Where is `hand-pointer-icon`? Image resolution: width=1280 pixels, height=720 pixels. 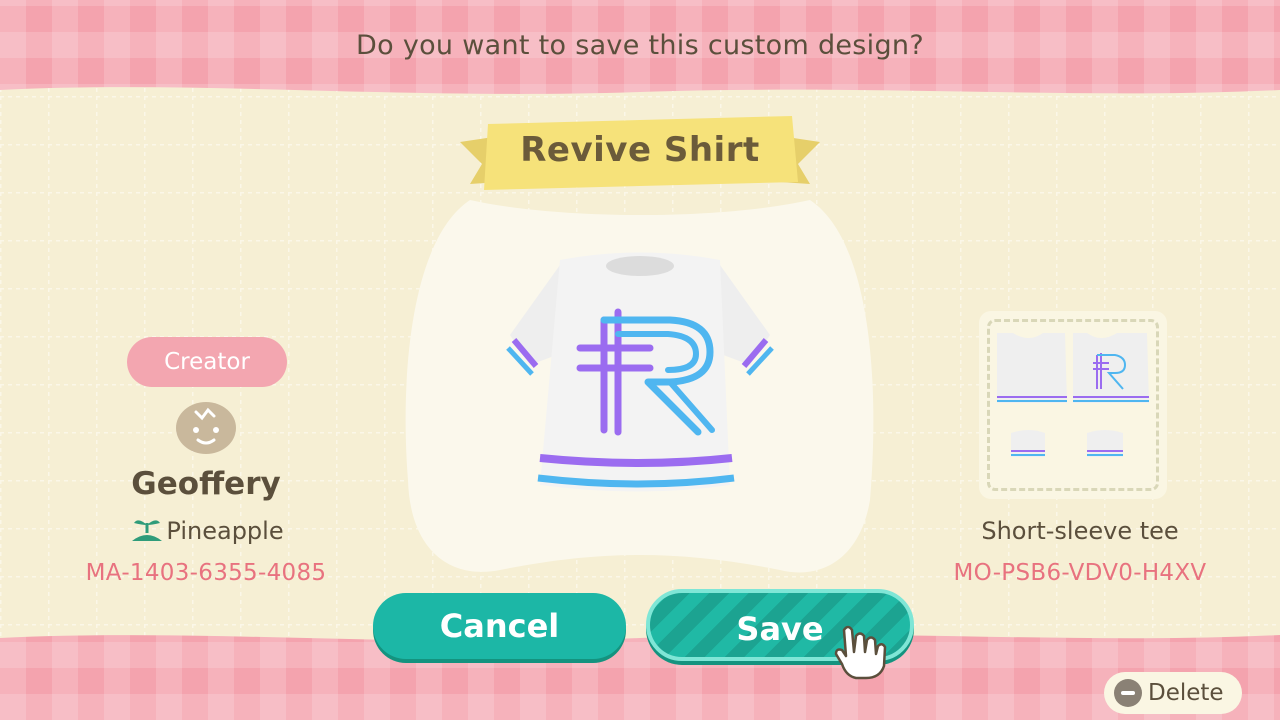 hand-pointer-icon is located at coordinates (860, 652).